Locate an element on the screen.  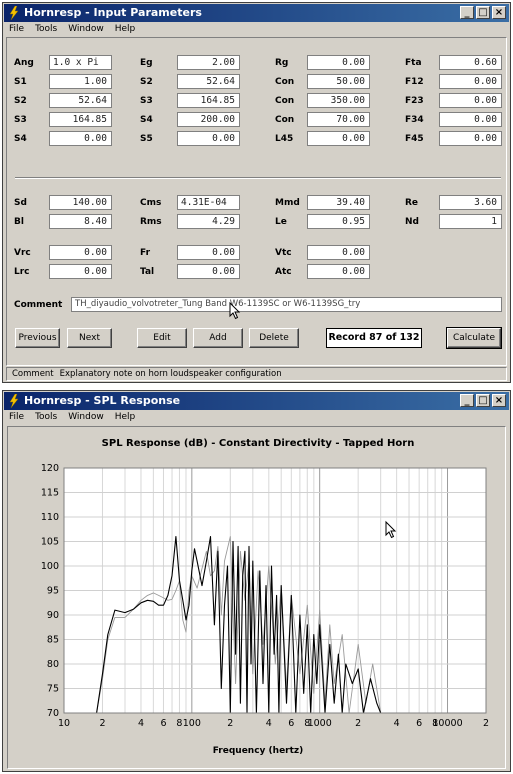
param-field: 70.00 is located at coordinates (338, 119).